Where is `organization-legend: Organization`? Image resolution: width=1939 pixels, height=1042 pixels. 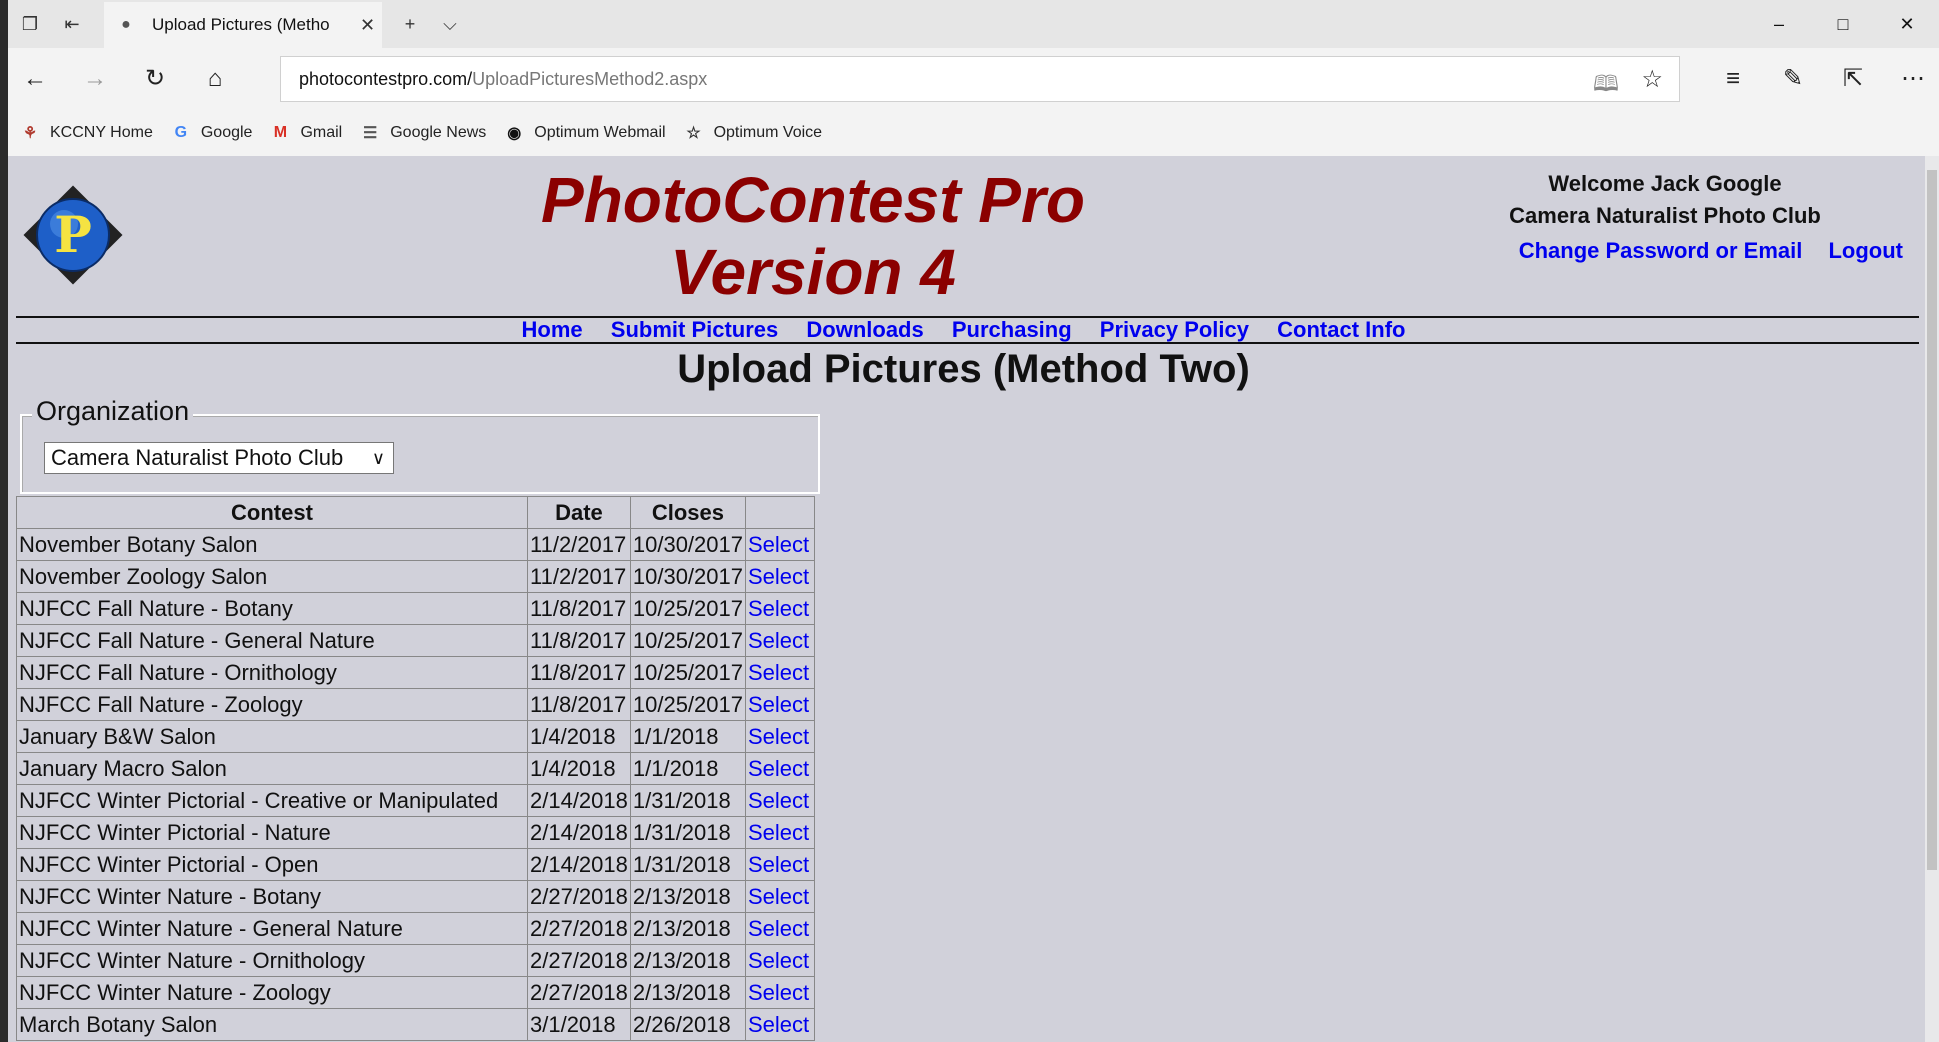 organization-legend: Organization is located at coordinates (113, 411).